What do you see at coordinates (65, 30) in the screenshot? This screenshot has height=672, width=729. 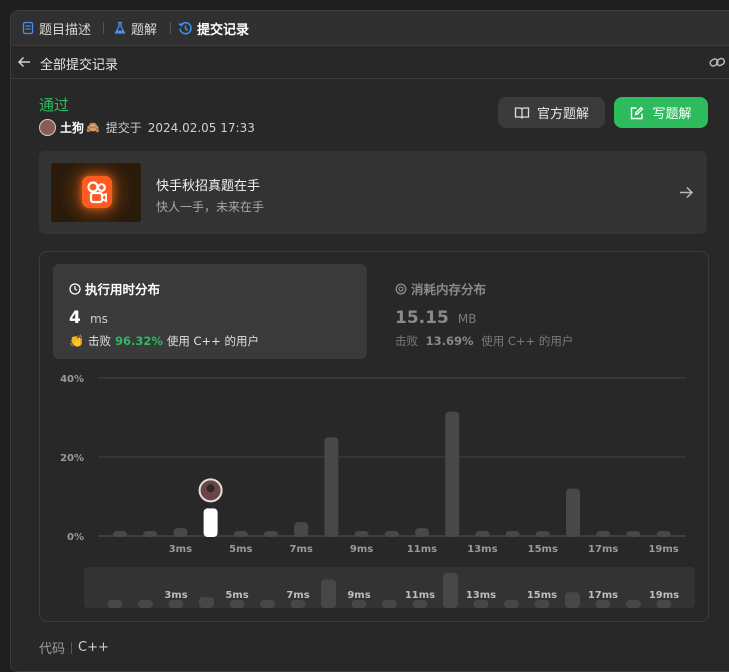 I see `tab-description-label: 题目描述` at bounding box center [65, 30].